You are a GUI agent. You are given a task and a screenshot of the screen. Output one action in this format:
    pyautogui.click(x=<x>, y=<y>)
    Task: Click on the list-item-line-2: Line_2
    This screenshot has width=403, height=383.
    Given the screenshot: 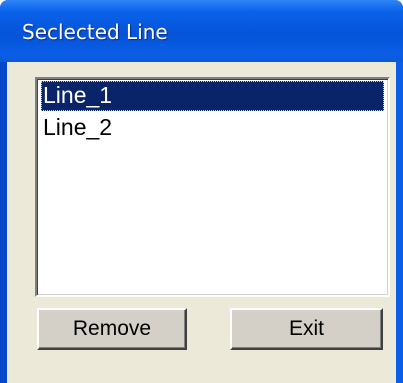 What is the action you would take?
    pyautogui.click(x=212, y=128)
    